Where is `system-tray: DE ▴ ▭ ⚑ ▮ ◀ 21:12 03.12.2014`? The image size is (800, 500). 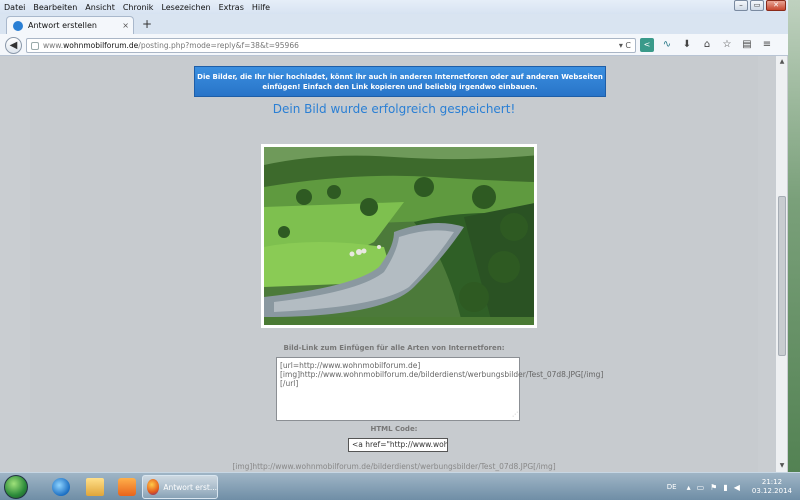 system-tray: DE ▴ ▭ ⚑ ▮ ◀ 21:12 03.12.2014 is located at coordinates (729, 487).